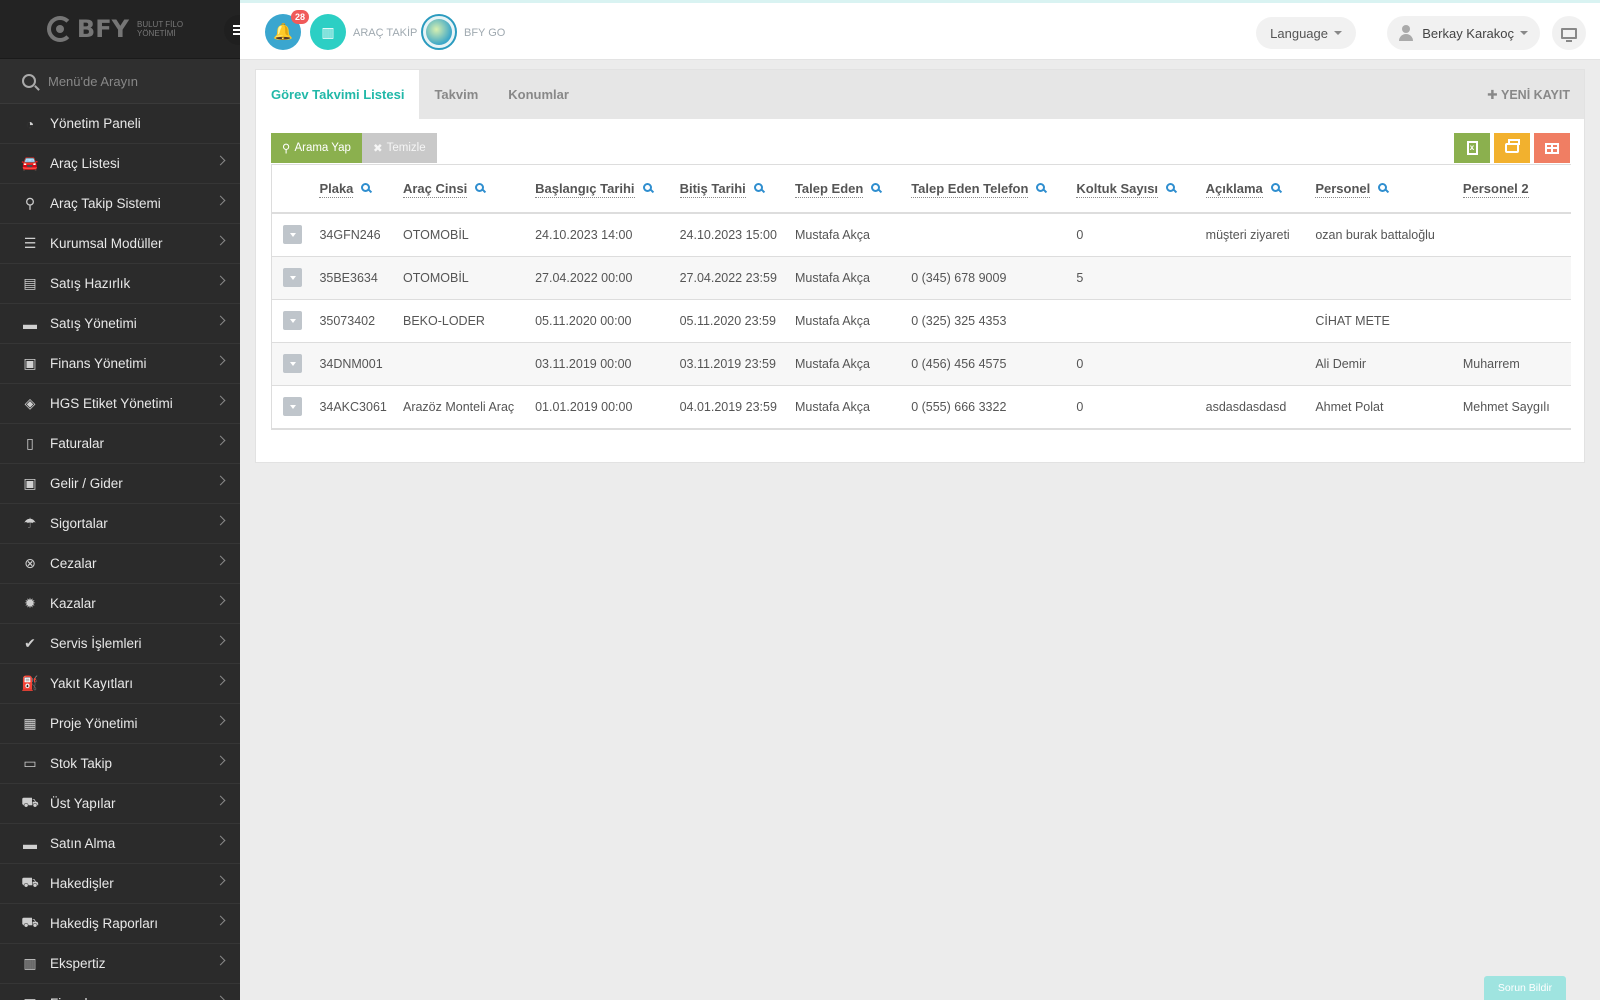 The height and width of the screenshot is (1000, 1600). What do you see at coordinates (120, 924) in the screenshot?
I see `sidebar-item-21: ⛟ Hakediş Raporları` at bounding box center [120, 924].